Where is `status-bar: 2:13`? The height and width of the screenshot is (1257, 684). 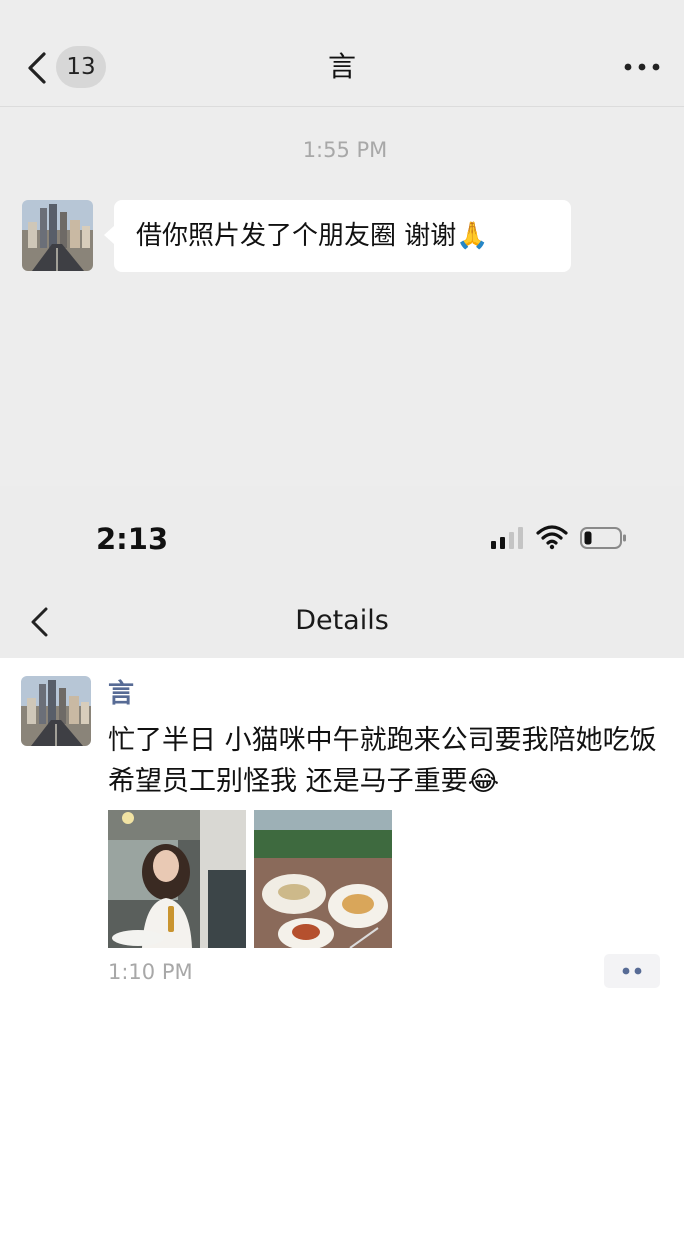
status-bar: 2:13 is located at coordinates (342, 536).